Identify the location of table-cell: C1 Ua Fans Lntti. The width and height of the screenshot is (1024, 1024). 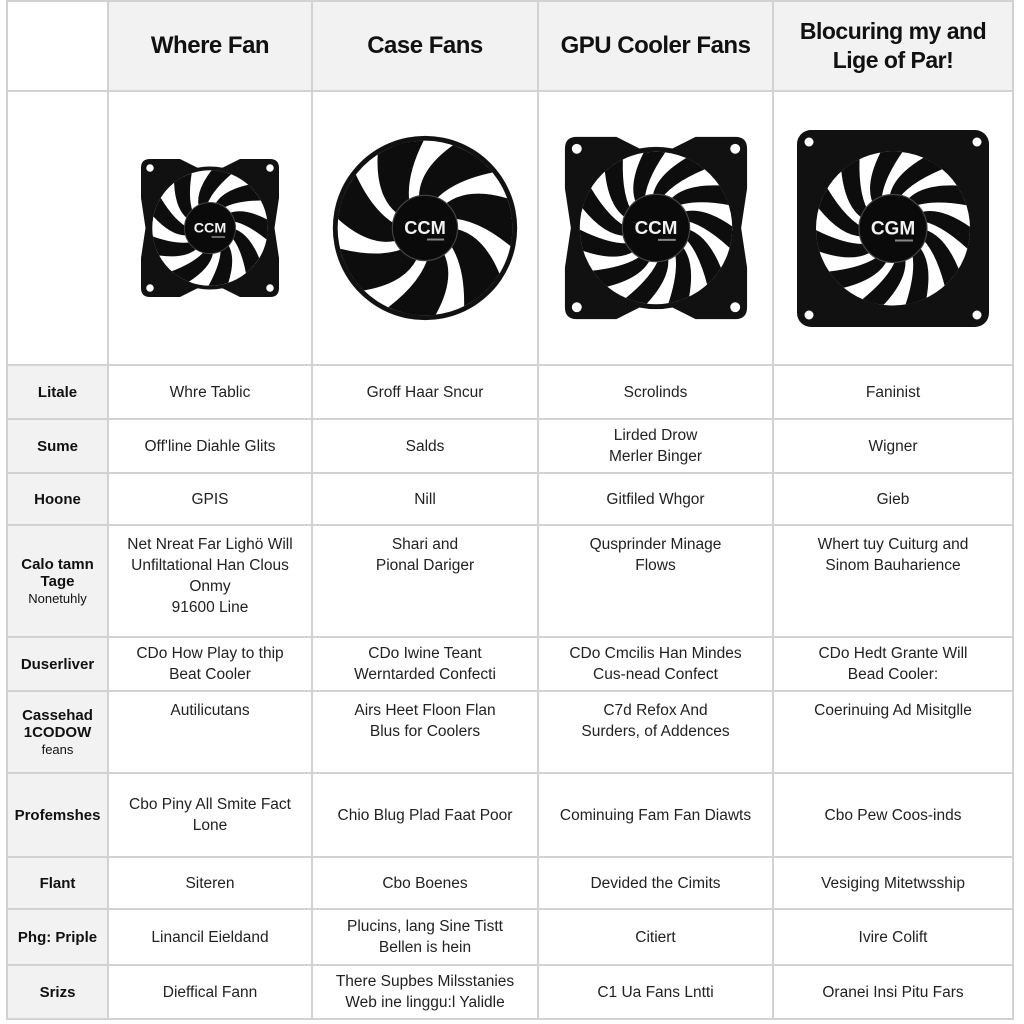
(655, 992).